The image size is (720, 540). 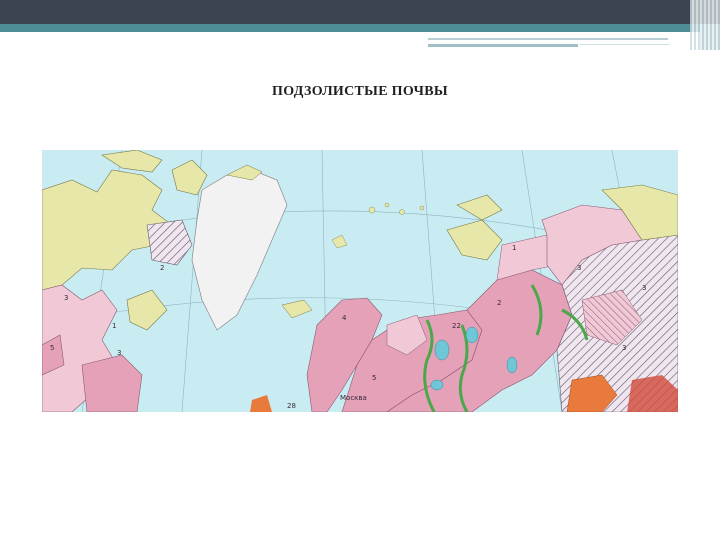 I want to click on region-number-label: 22, so click(x=456, y=326).